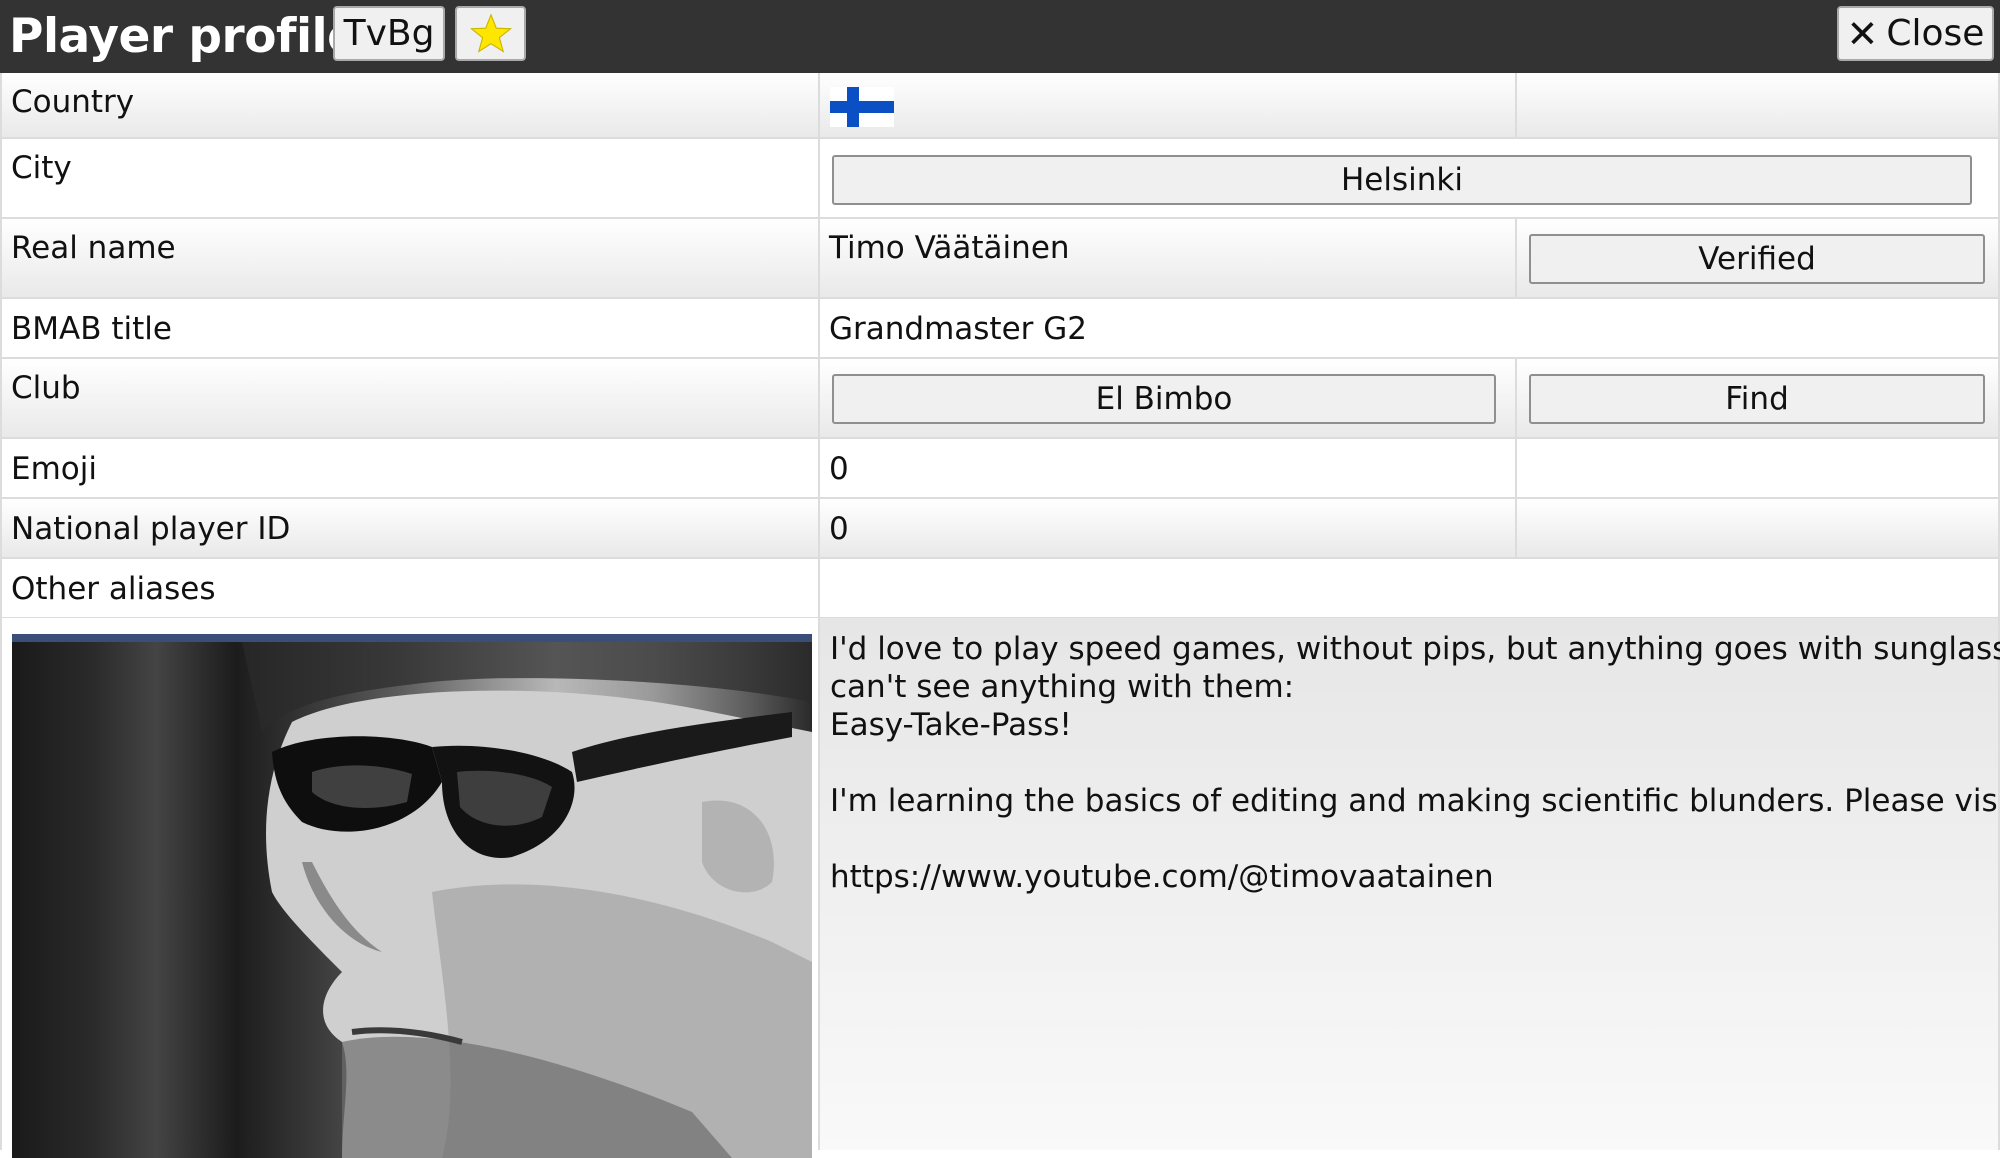 The width and height of the screenshot is (2000, 1158). What do you see at coordinates (949, 248) in the screenshot?
I see `real-name-value: Timo Väätäinen` at bounding box center [949, 248].